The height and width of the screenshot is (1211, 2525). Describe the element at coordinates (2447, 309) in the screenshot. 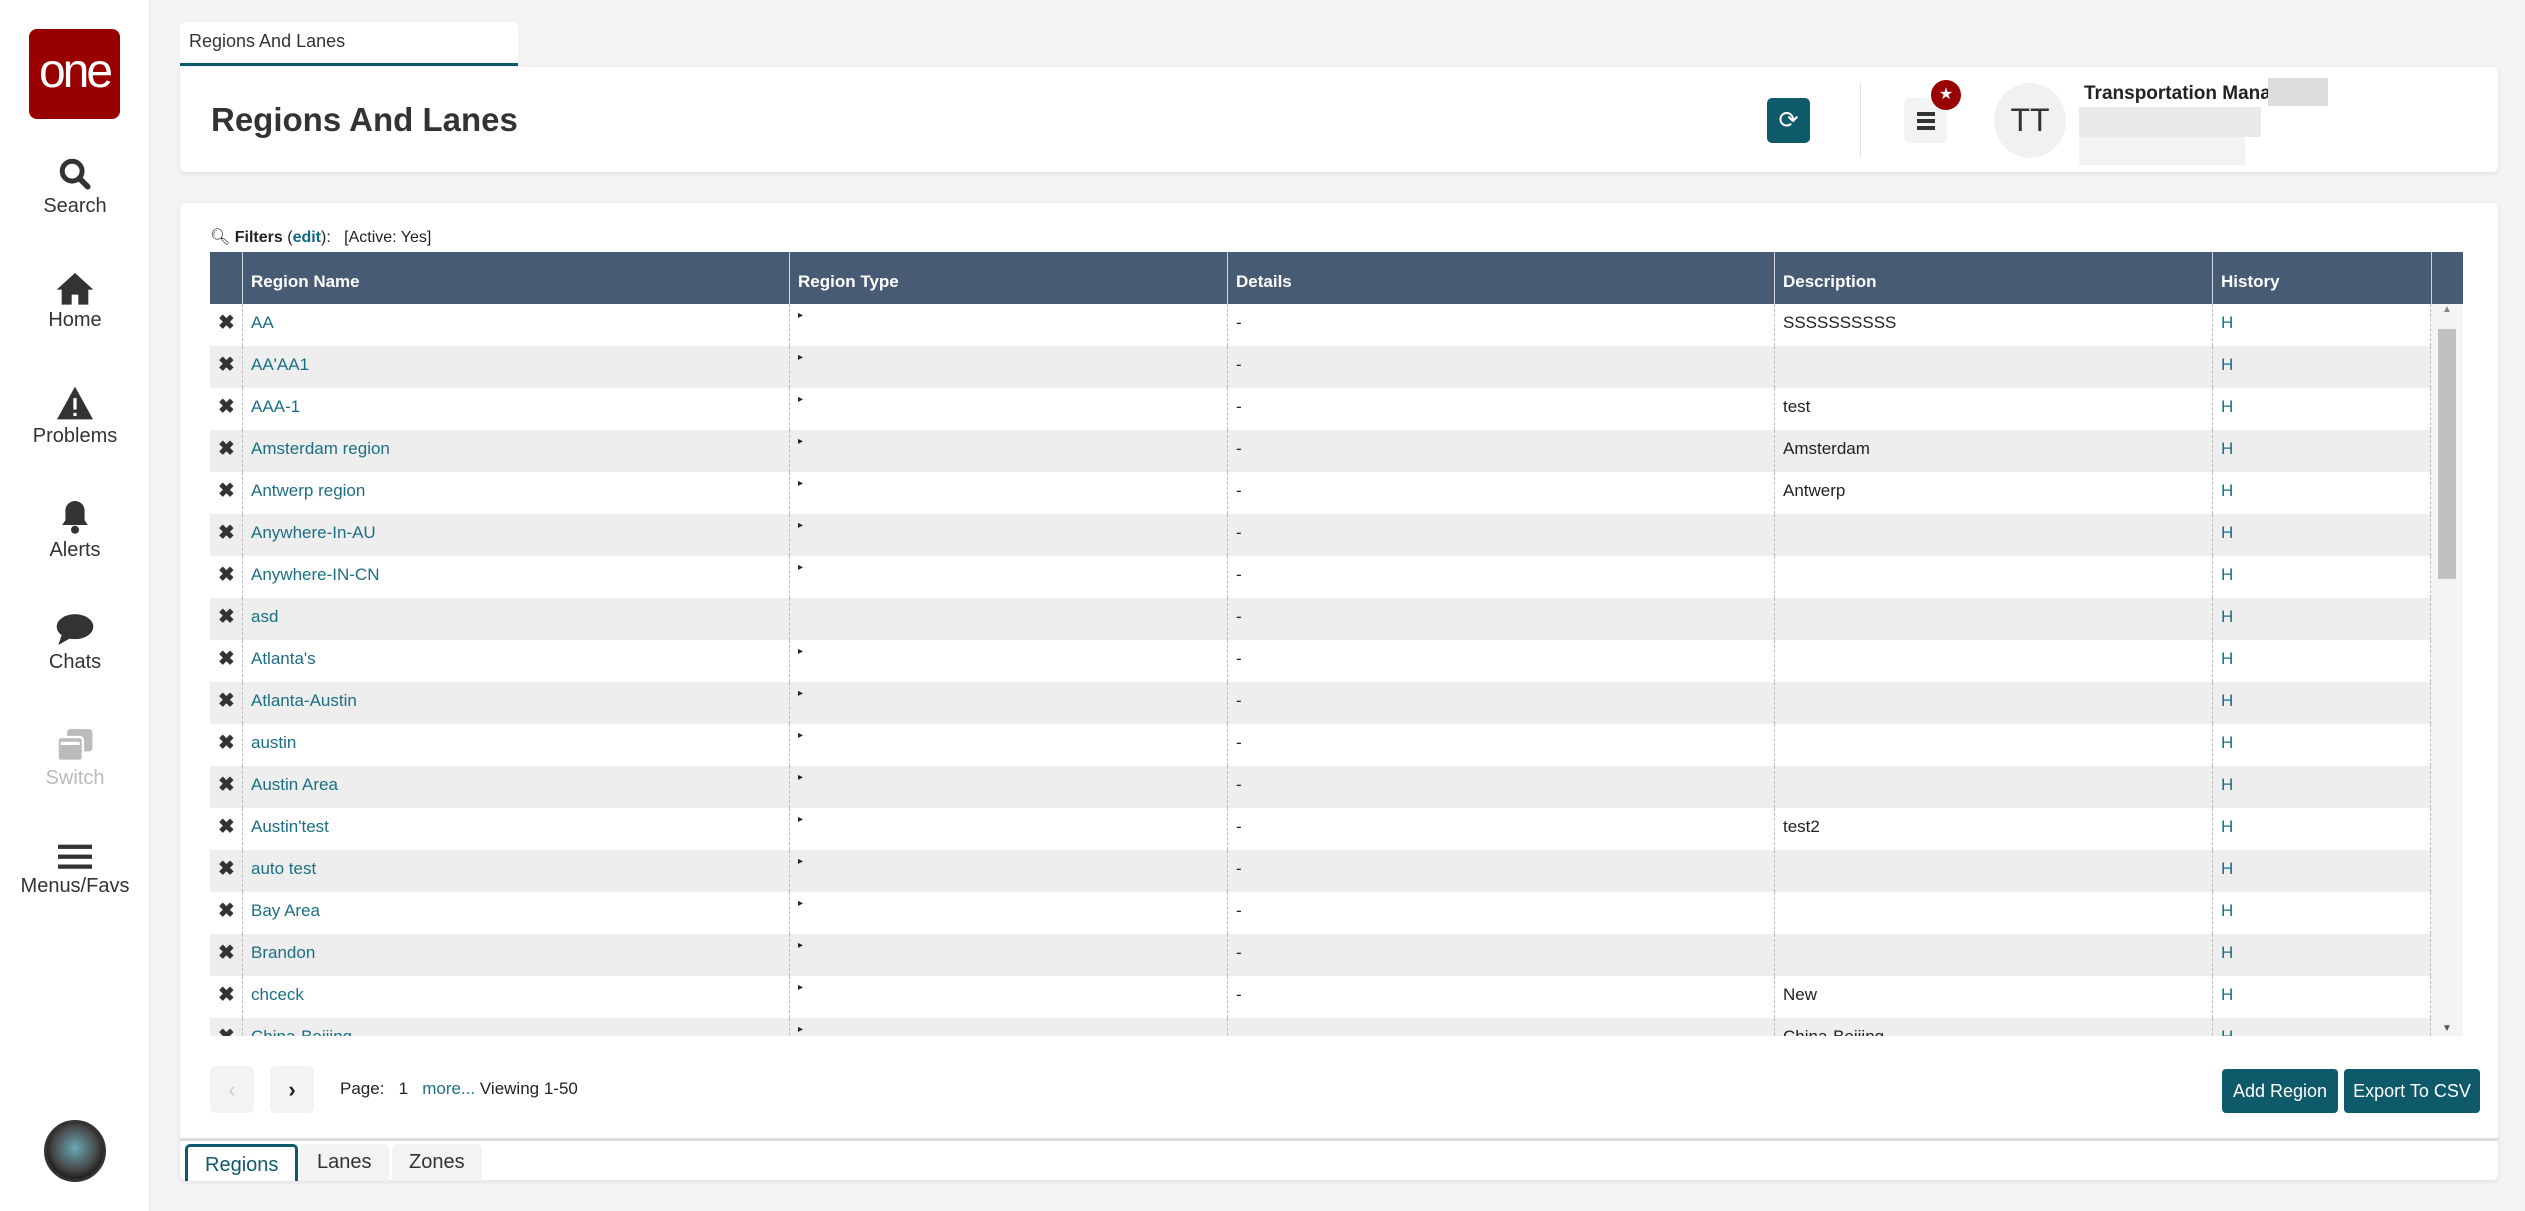

I see `scroll-up-icon: ▲` at that location.